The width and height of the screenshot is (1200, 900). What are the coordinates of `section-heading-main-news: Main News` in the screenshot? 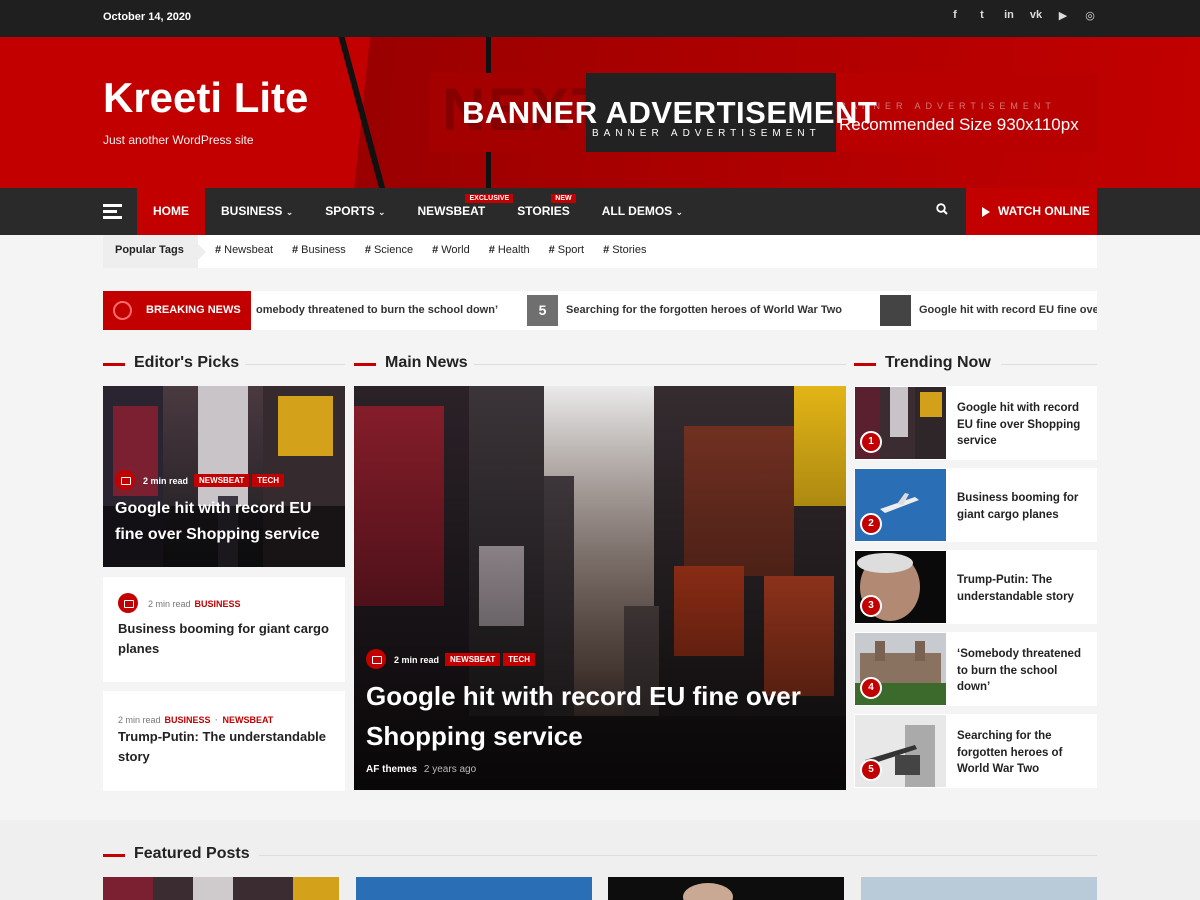 It's located at (600, 364).